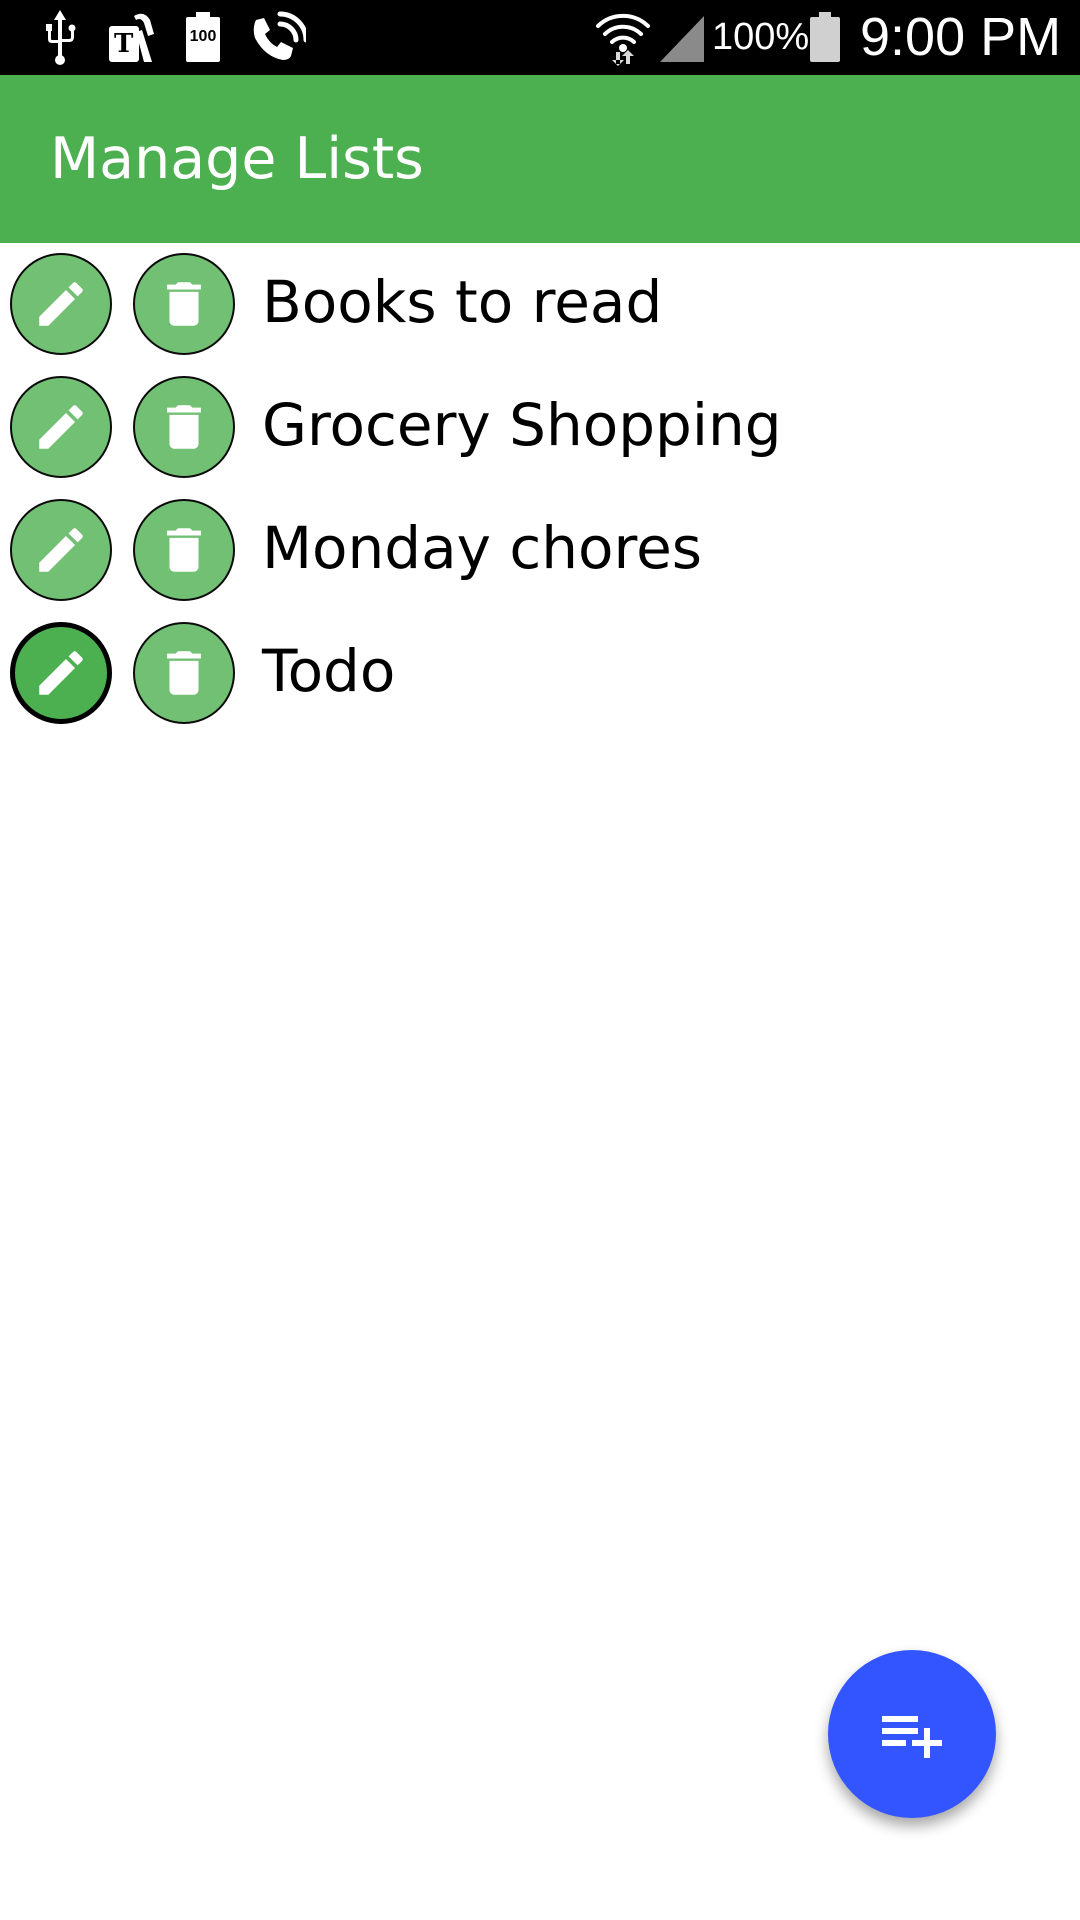  I want to click on page-title: Manage Lists, so click(237, 159).